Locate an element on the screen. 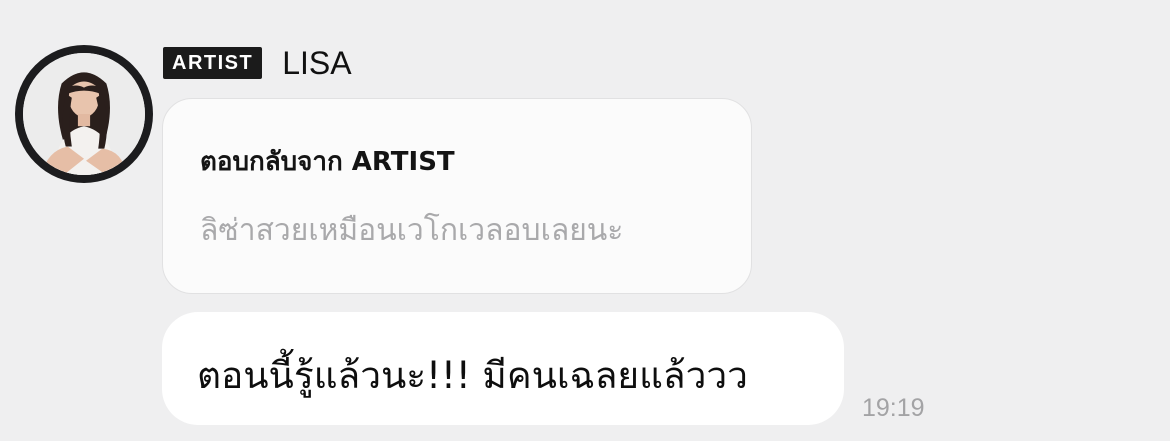  sender-header: ARTIST LISA is located at coordinates (257, 63).